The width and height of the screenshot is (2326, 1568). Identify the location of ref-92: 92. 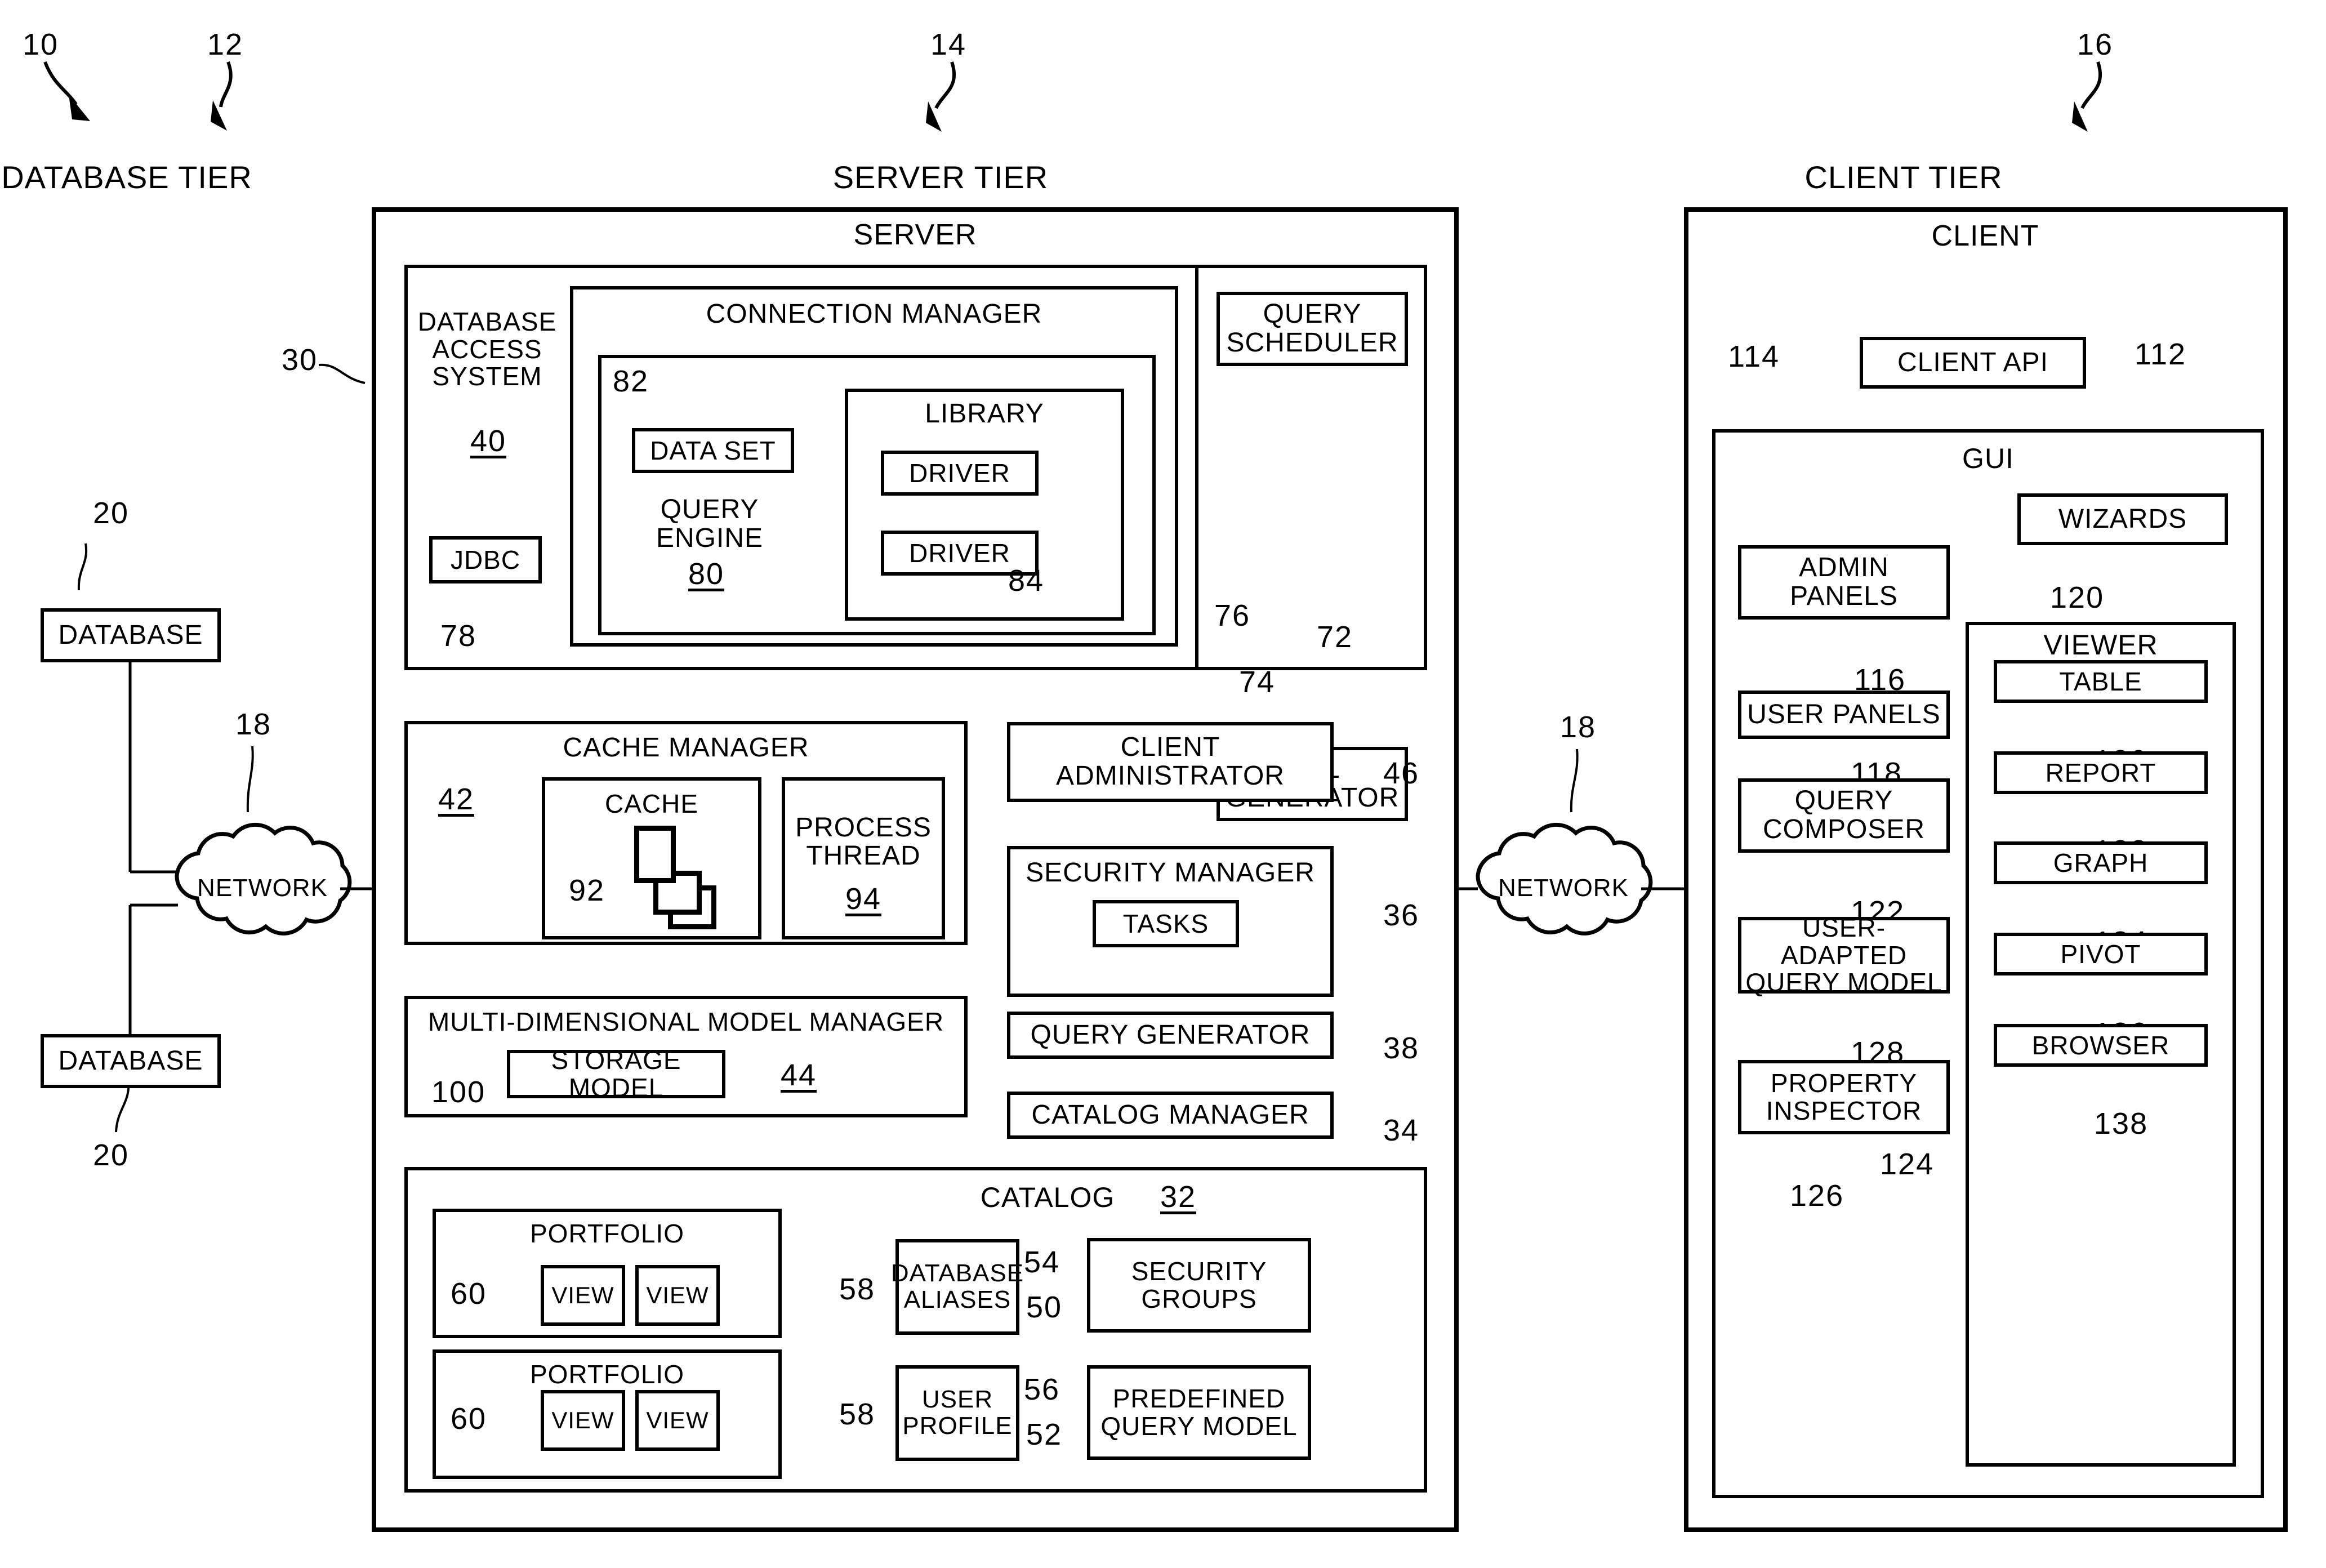
(587, 890).